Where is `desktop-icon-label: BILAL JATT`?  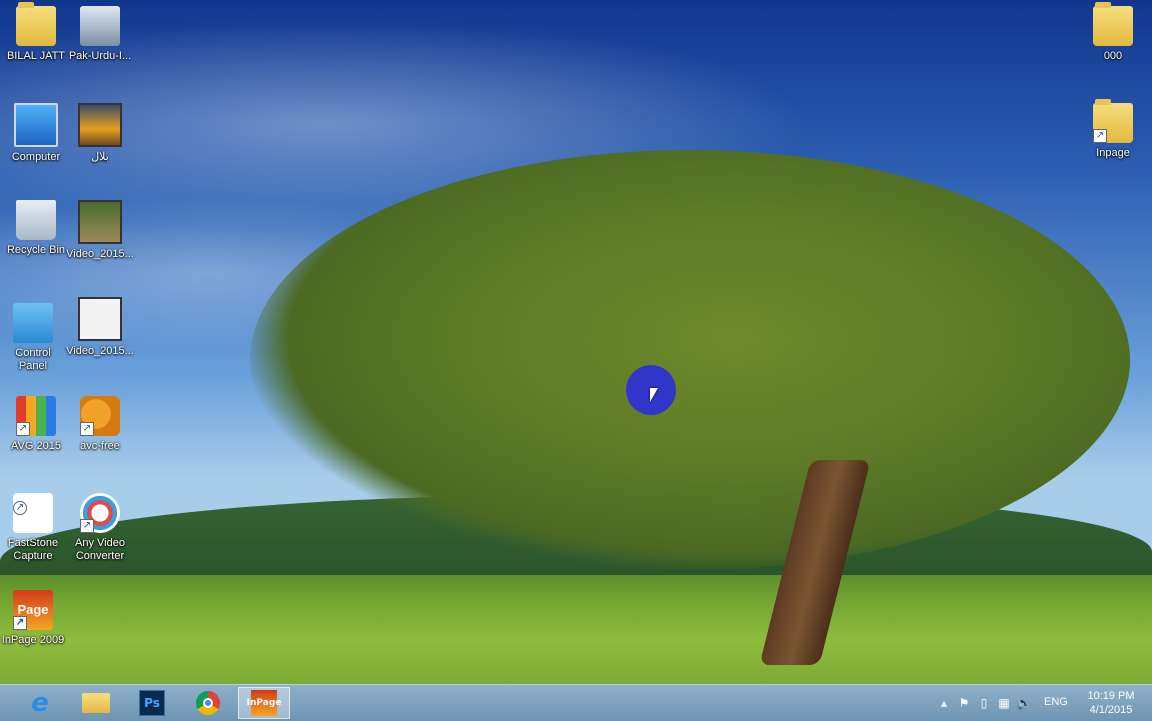
desktop-icon-label: BILAL JATT is located at coordinates (36, 56).